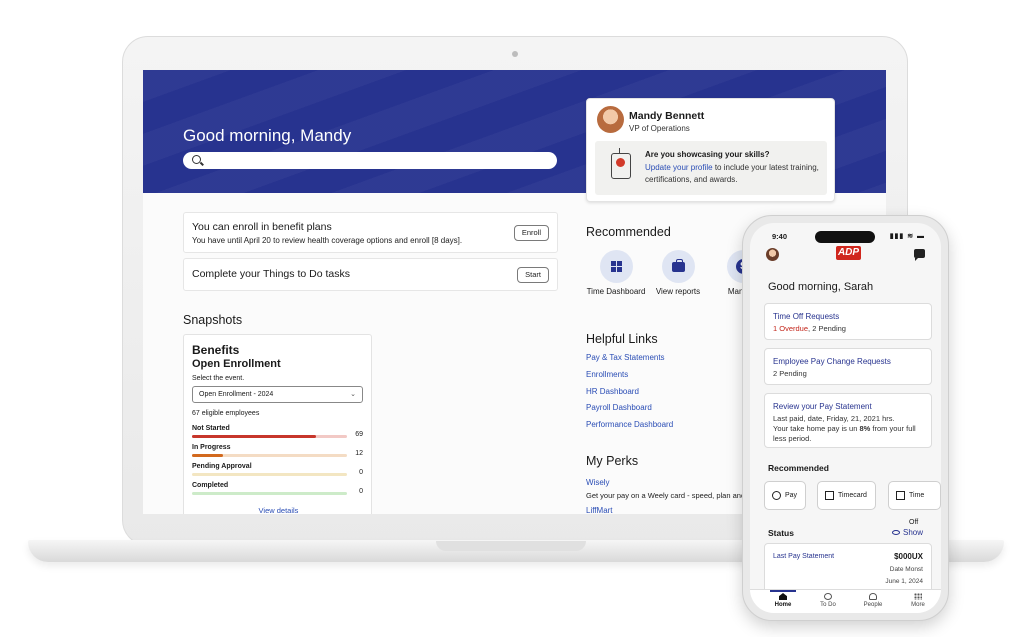 This screenshot has height=637, width=1024. Describe the element at coordinates (236, 364) in the screenshot. I see `benefits-subtitle: Open Enrollment` at that location.